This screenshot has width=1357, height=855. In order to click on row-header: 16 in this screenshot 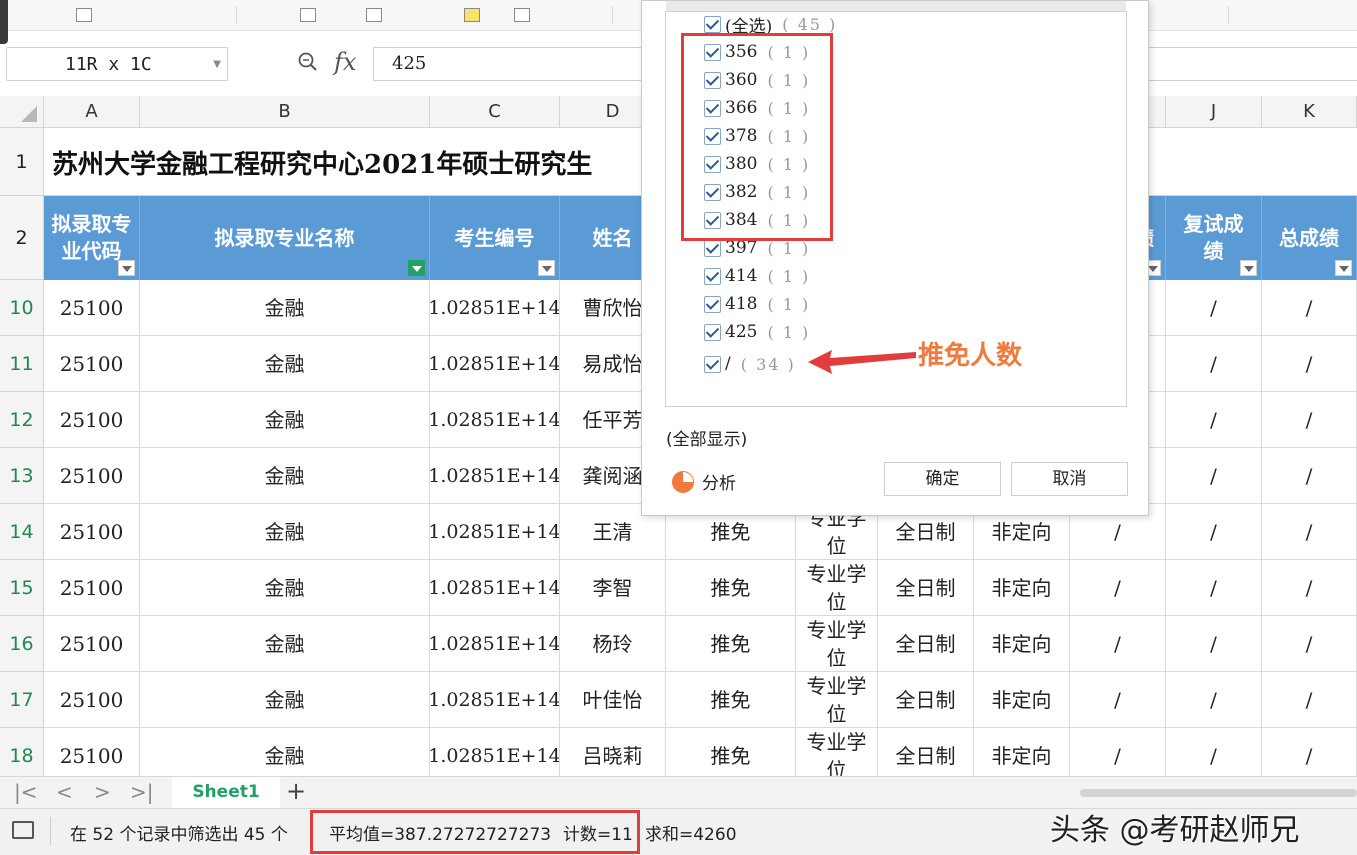, I will do `click(22, 644)`.